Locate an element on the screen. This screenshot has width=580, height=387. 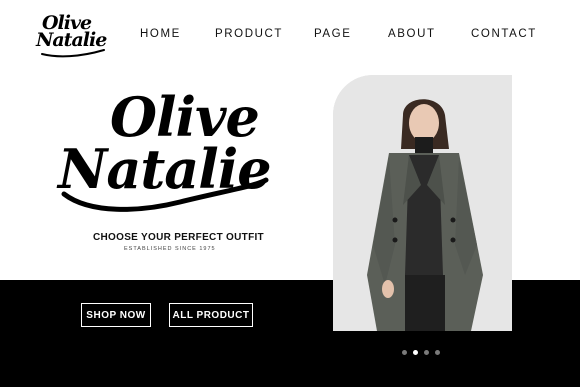
carousel-indicators is located at coordinates (424, 353).